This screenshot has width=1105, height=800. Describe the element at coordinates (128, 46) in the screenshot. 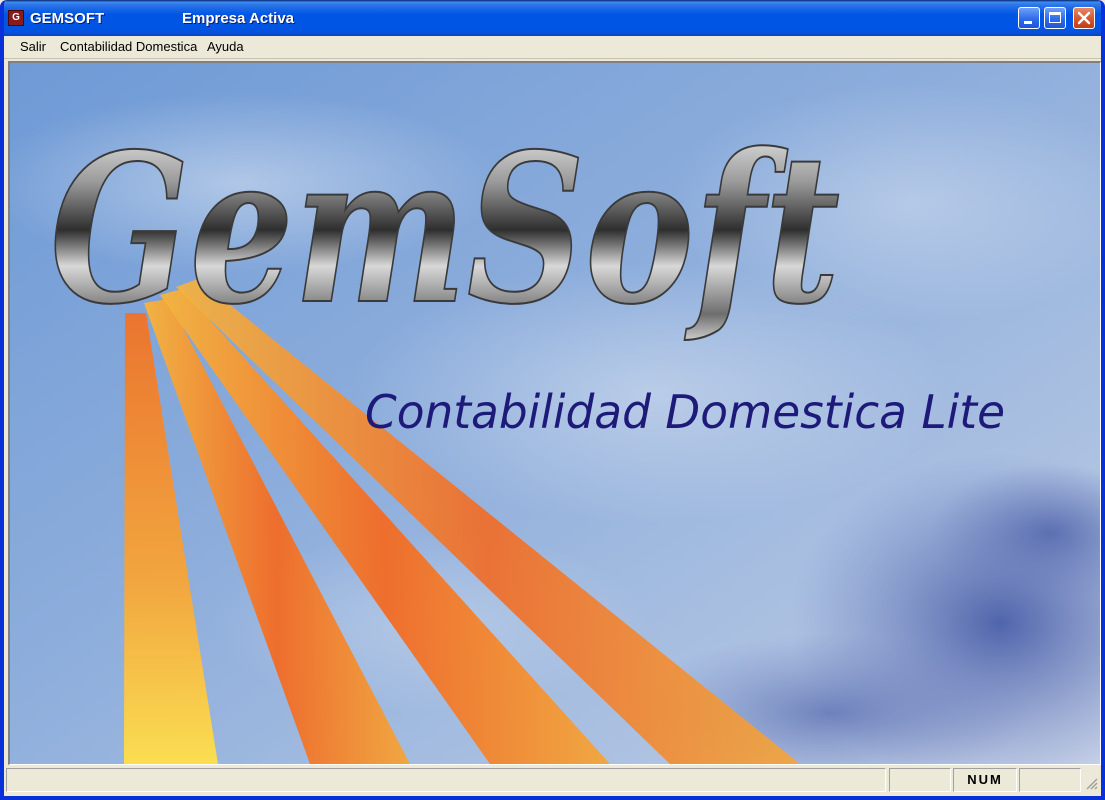

I see `menu-contabilidad-domestica: Contabilidad Domestica` at that location.